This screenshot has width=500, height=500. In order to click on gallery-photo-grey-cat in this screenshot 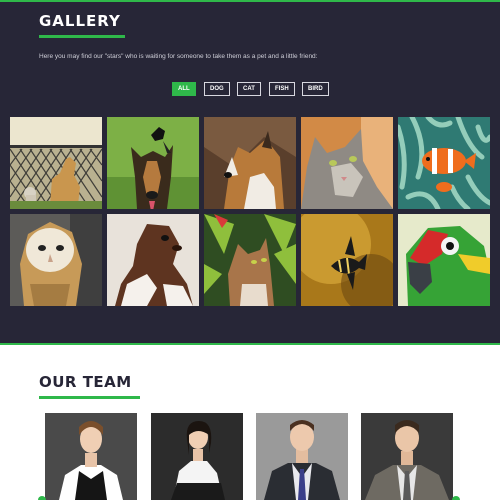, I will do `click(347, 163)`.